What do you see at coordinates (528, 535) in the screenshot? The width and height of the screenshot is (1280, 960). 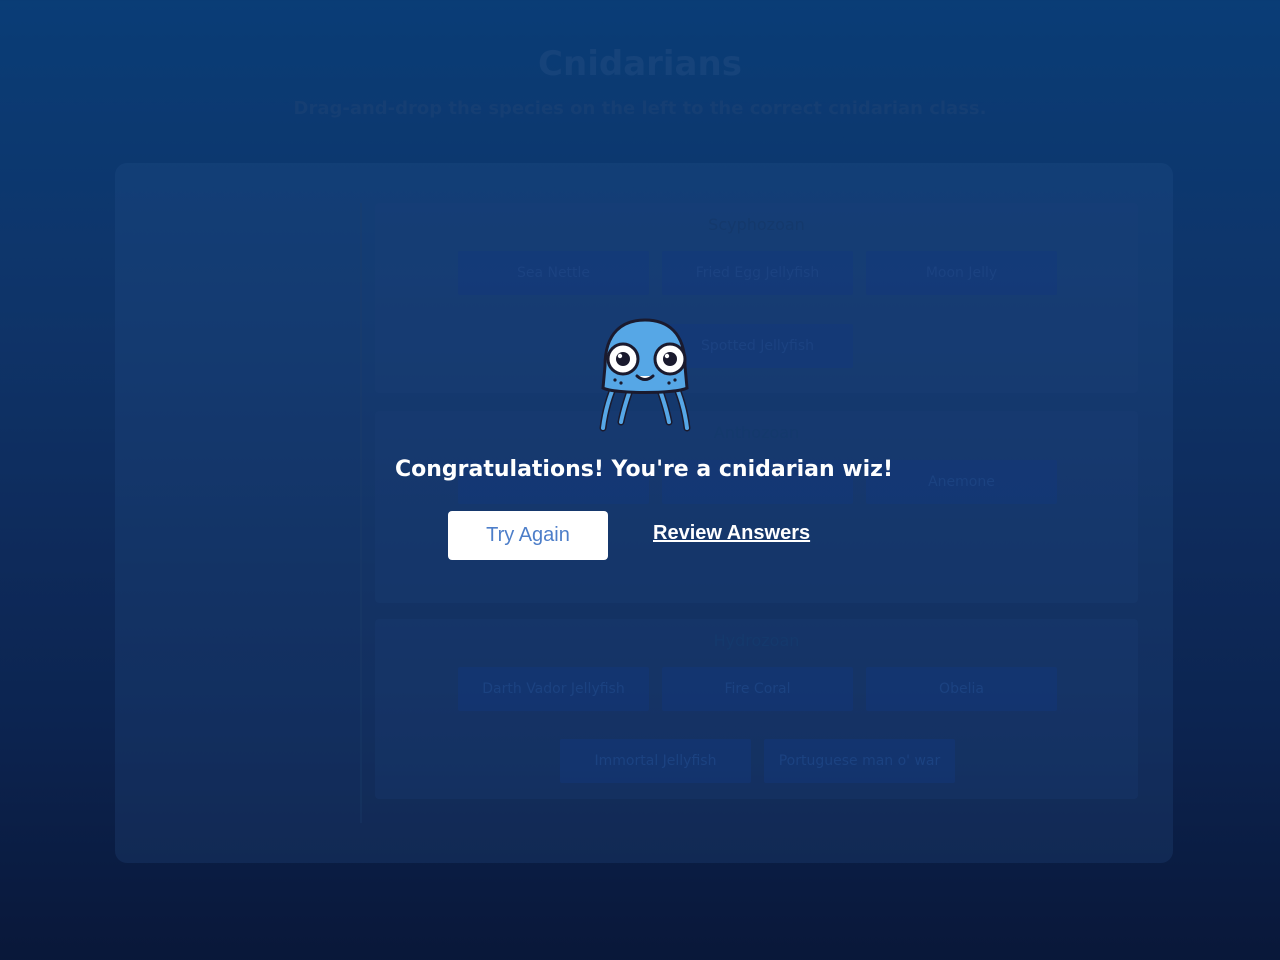 I see `try-again-button: Try Again` at bounding box center [528, 535].